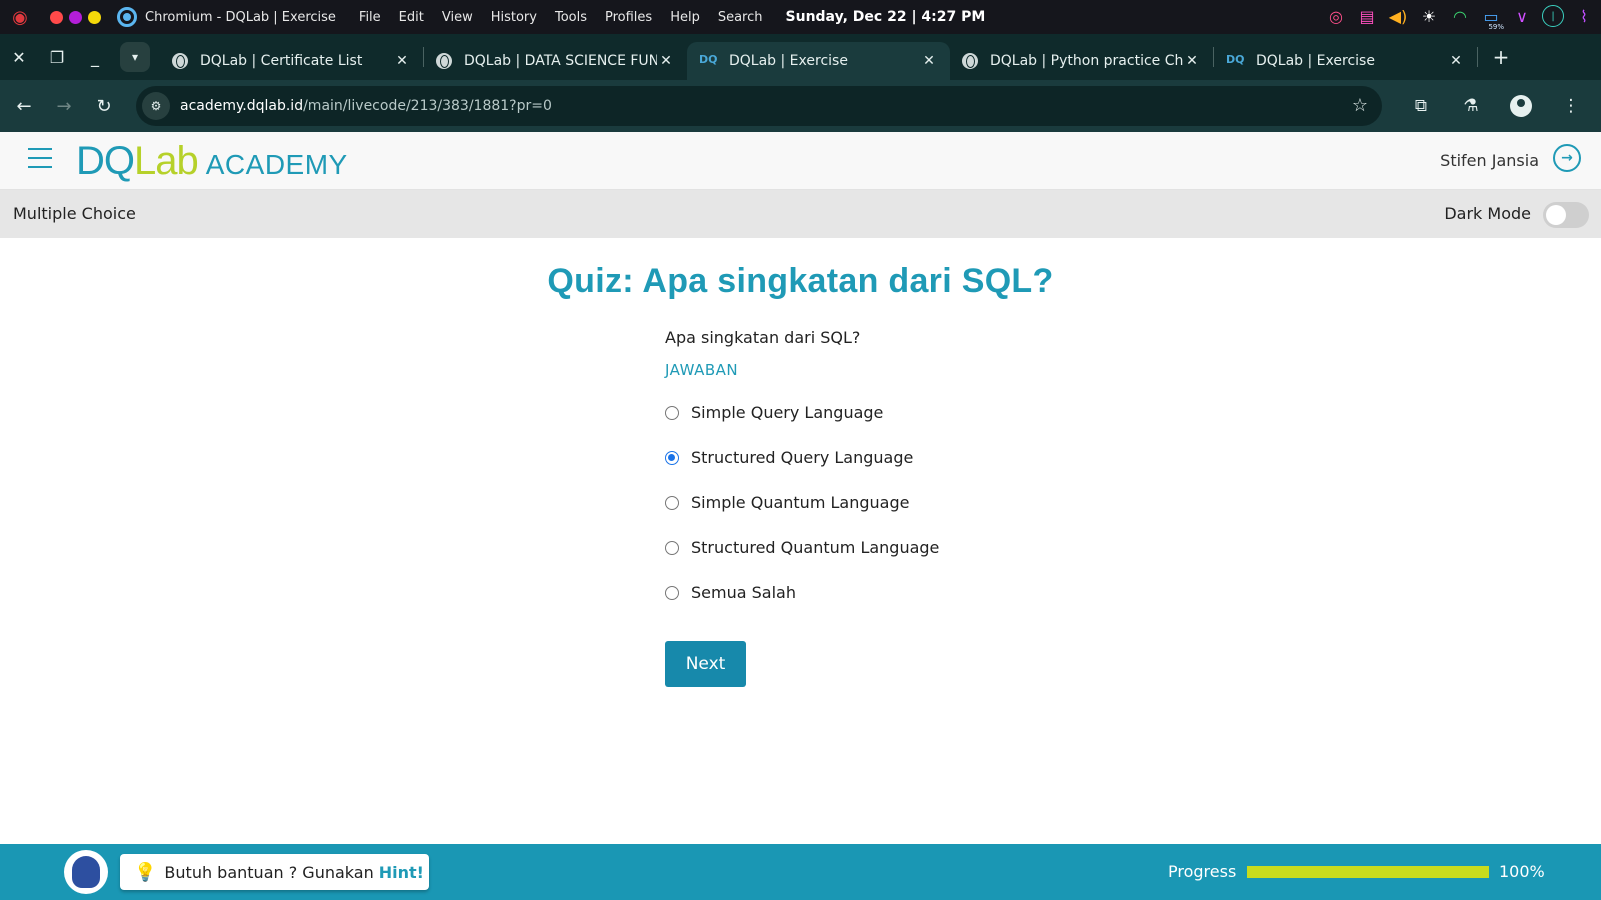 Image resolution: width=1601 pixels, height=900 pixels. I want to click on os-app-title: Chromium - DQLab | Exercise, so click(240, 17).